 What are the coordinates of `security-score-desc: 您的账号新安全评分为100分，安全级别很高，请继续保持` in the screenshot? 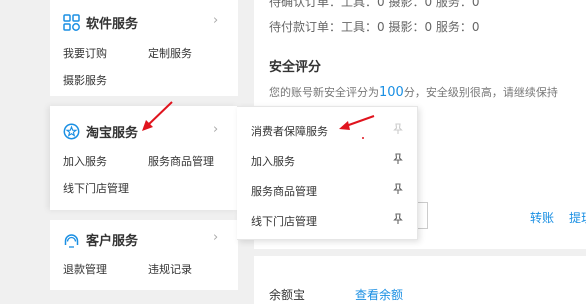 It's located at (413, 92).